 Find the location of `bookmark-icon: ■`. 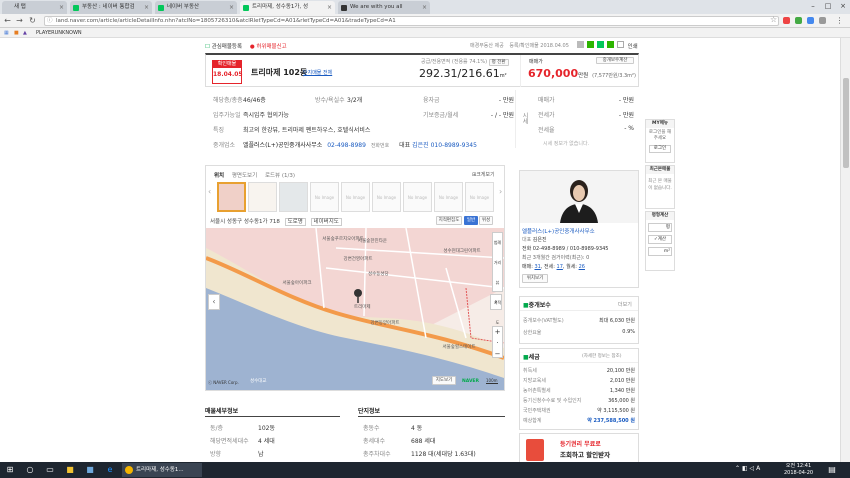

bookmark-icon: ■ is located at coordinates (16, 33).